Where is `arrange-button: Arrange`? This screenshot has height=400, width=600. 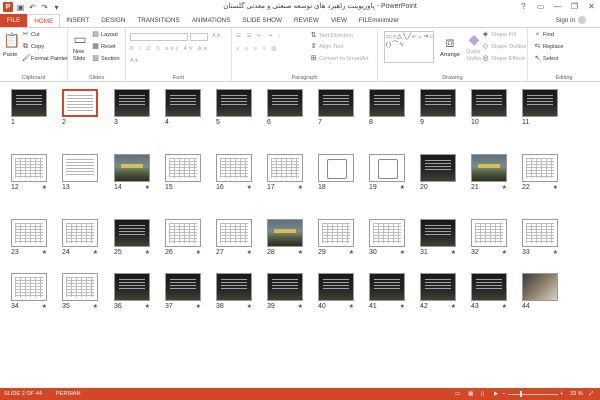 arrange-button: Arrange is located at coordinates (450, 55).